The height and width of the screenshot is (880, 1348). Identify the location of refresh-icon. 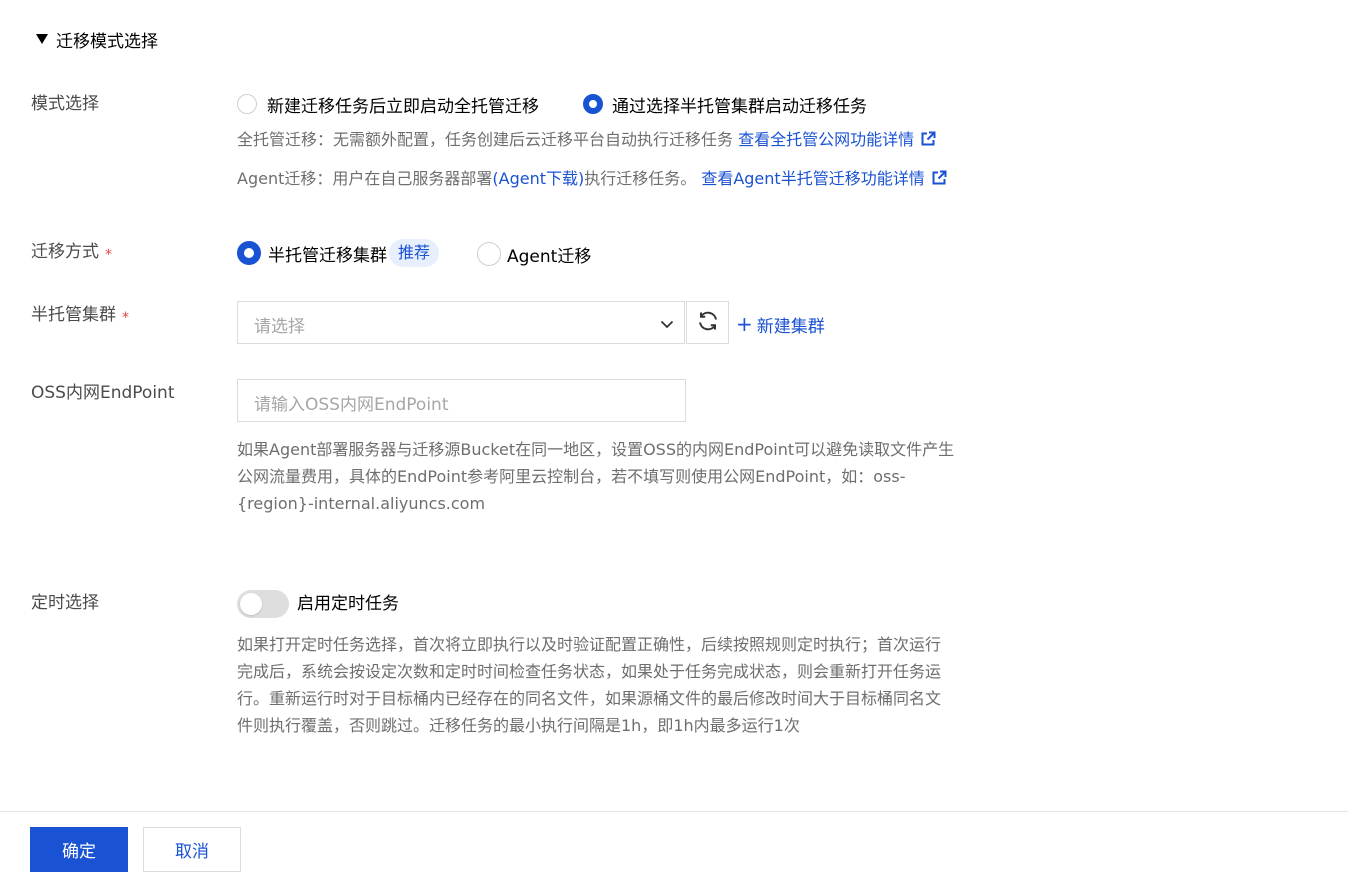
(708, 323).